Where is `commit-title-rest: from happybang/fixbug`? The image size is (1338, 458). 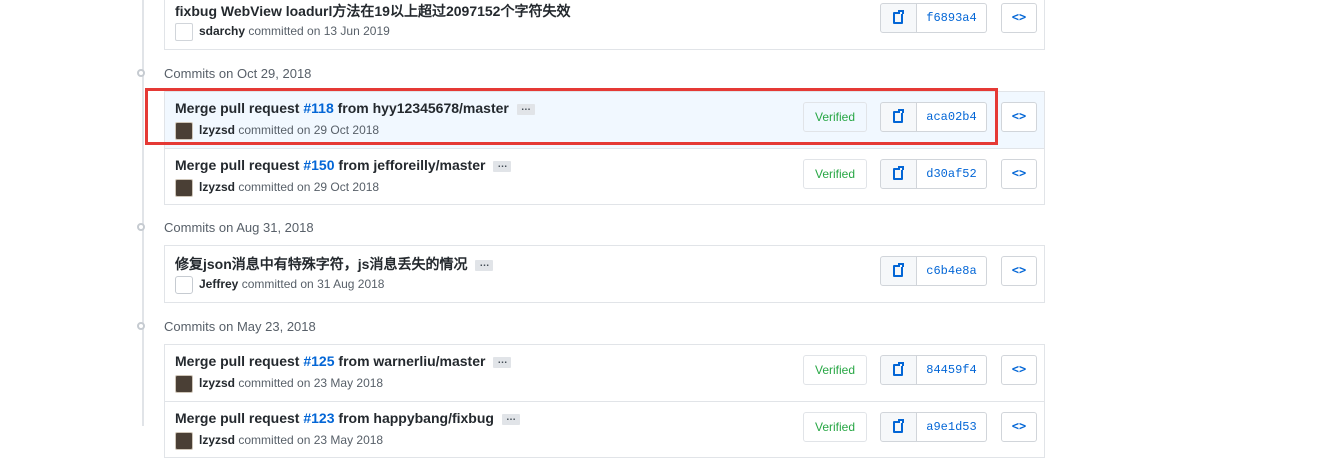 commit-title-rest: from happybang/fixbug is located at coordinates (414, 418).